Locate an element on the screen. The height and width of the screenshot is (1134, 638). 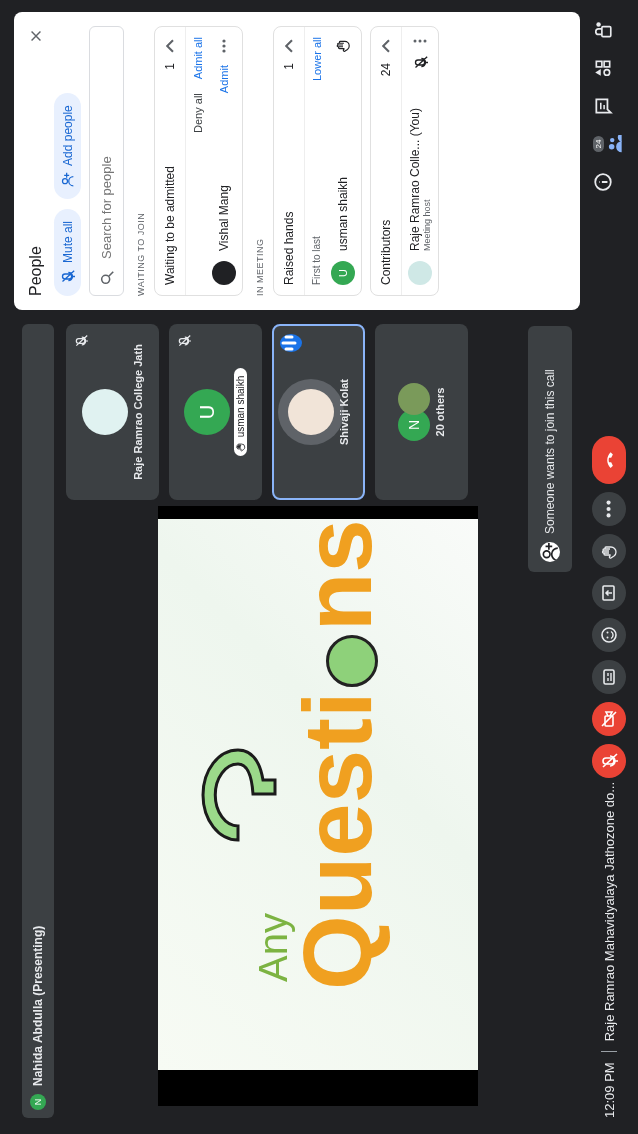
present-icon is located at coordinates (609, 593).